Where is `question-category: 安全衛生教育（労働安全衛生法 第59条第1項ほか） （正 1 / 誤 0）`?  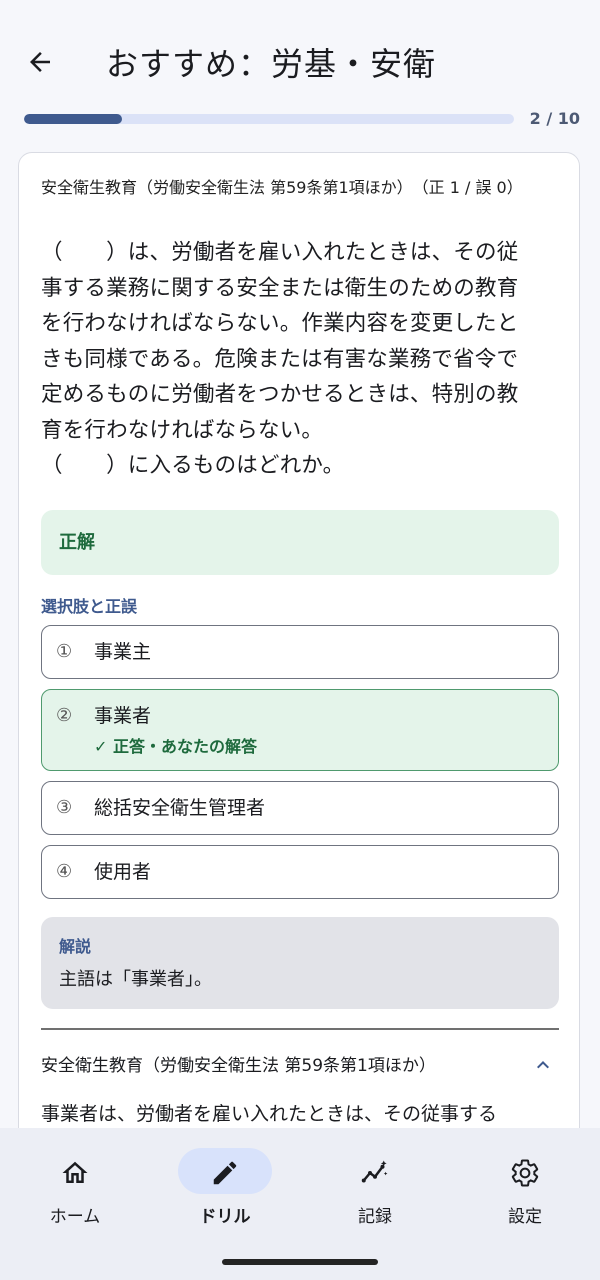 question-category: 安全衛生教育（労働安全衛生法 第59条第1項ほか） （正 1 / 誤 0） is located at coordinates (282, 187).